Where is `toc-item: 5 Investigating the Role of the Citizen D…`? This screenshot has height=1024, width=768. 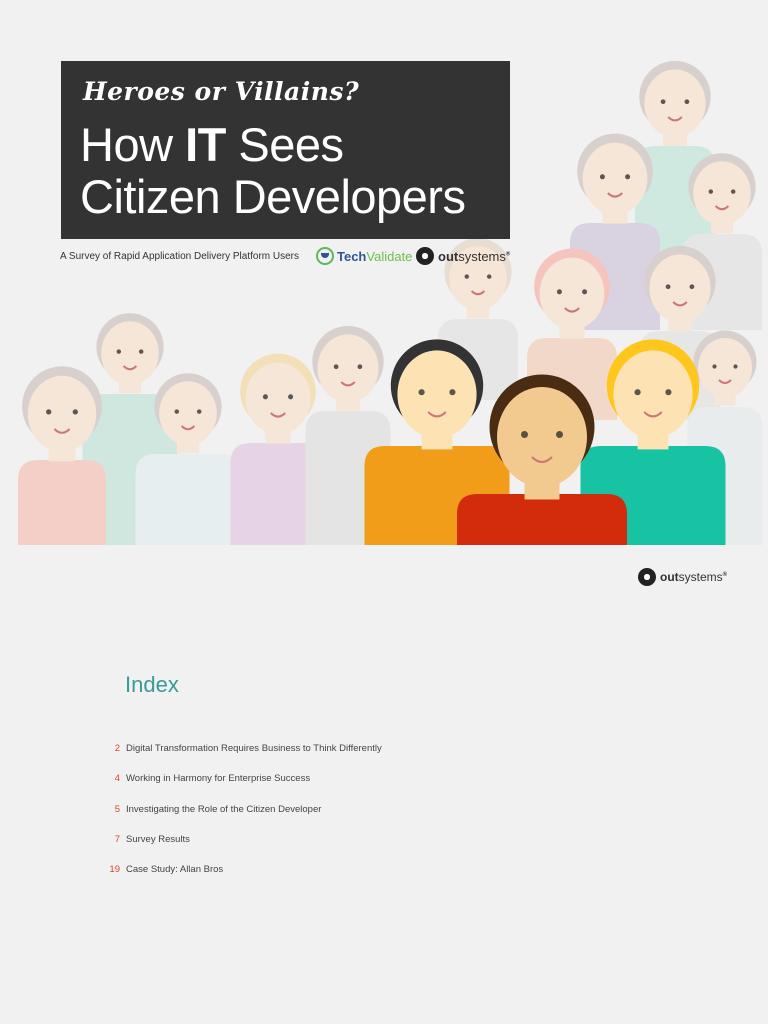
toc-item: 5 Investigating the Role of the Citizen D… is located at coordinates (260, 819).